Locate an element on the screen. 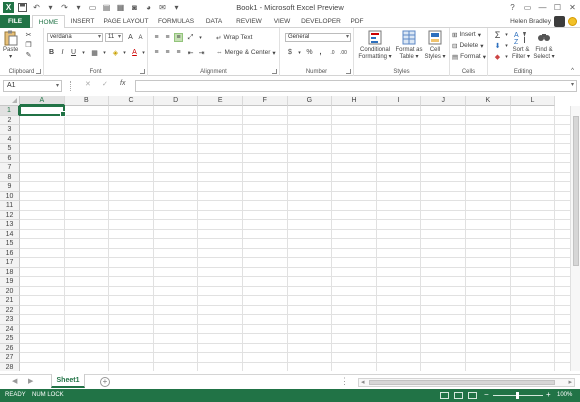 This screenshot has width=580, height=402. help-button: ? is located at coordinates (512, 7).